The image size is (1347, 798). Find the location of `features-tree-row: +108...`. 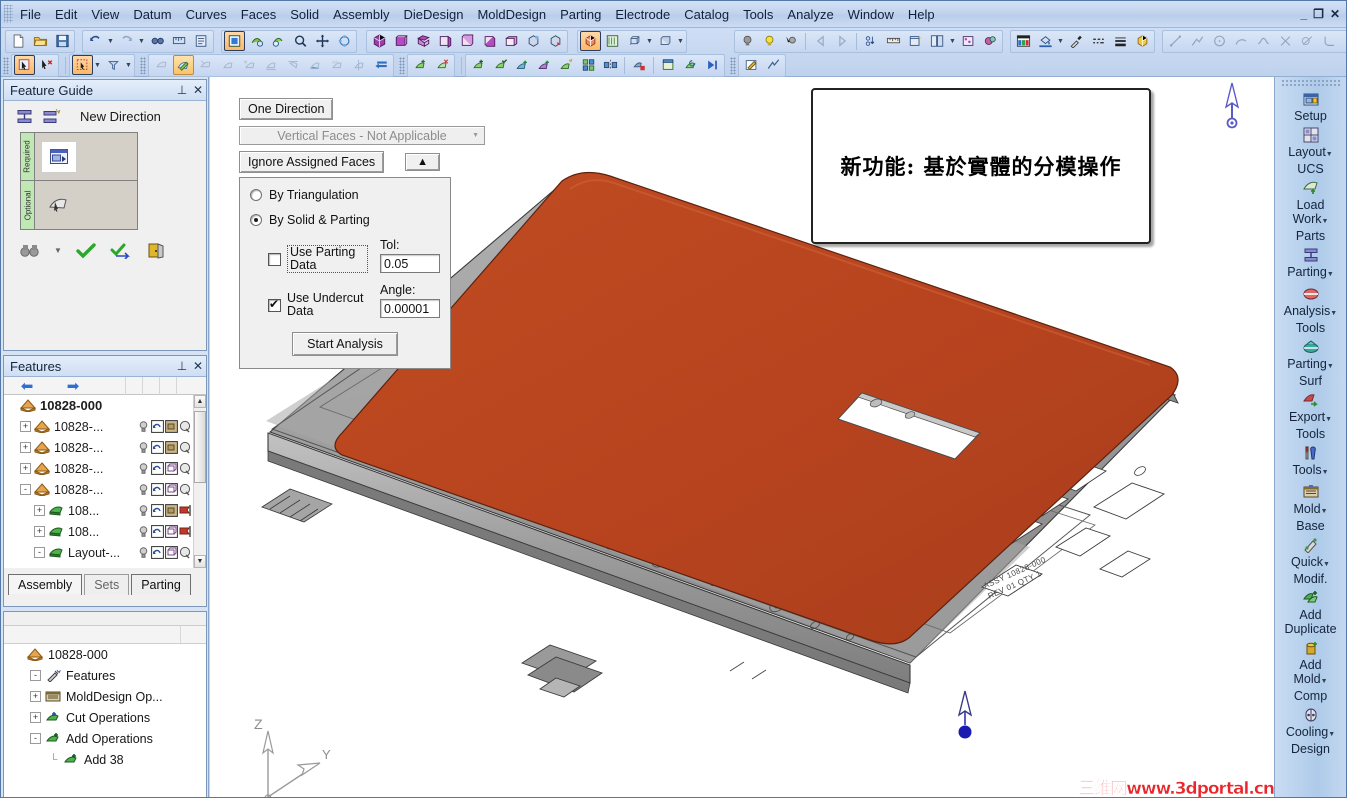

features-tree-row: +108... is located at coordinates (105, 531).